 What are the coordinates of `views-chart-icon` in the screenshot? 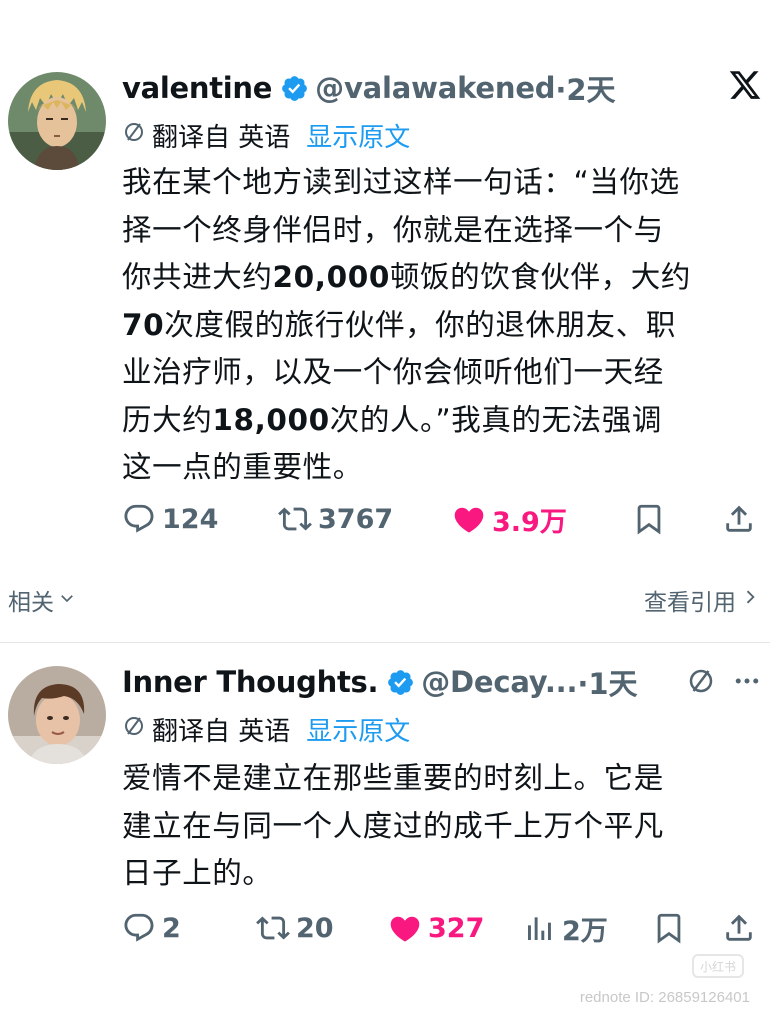 It's located at (540, 928).